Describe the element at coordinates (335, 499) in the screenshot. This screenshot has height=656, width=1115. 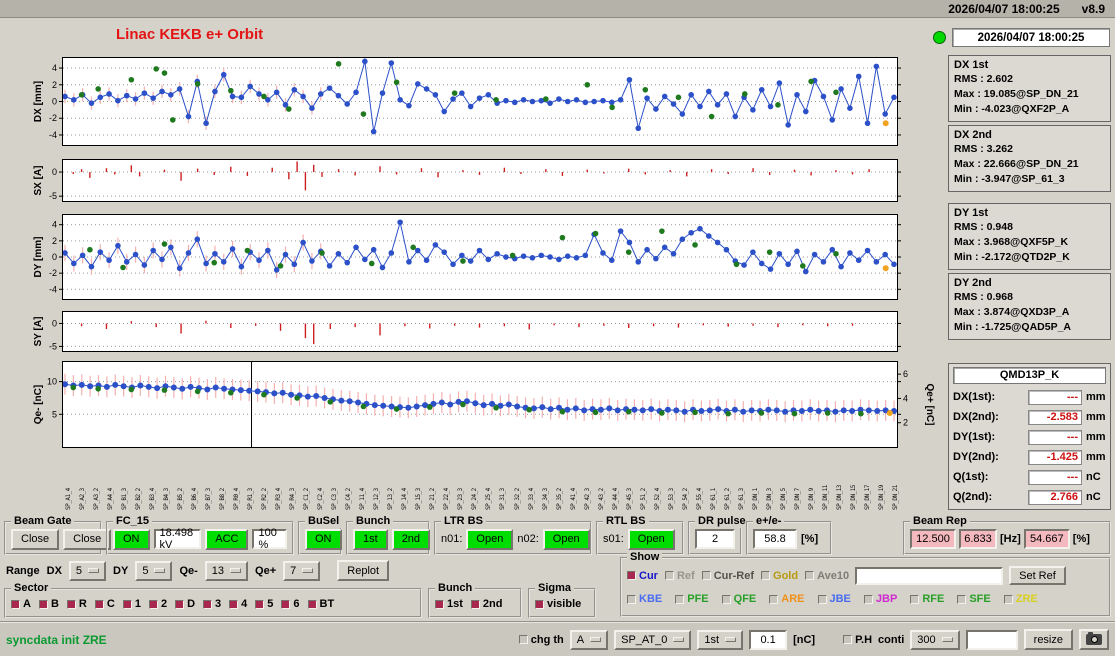
I see `bpm-label: SP_C3_3` at that location.